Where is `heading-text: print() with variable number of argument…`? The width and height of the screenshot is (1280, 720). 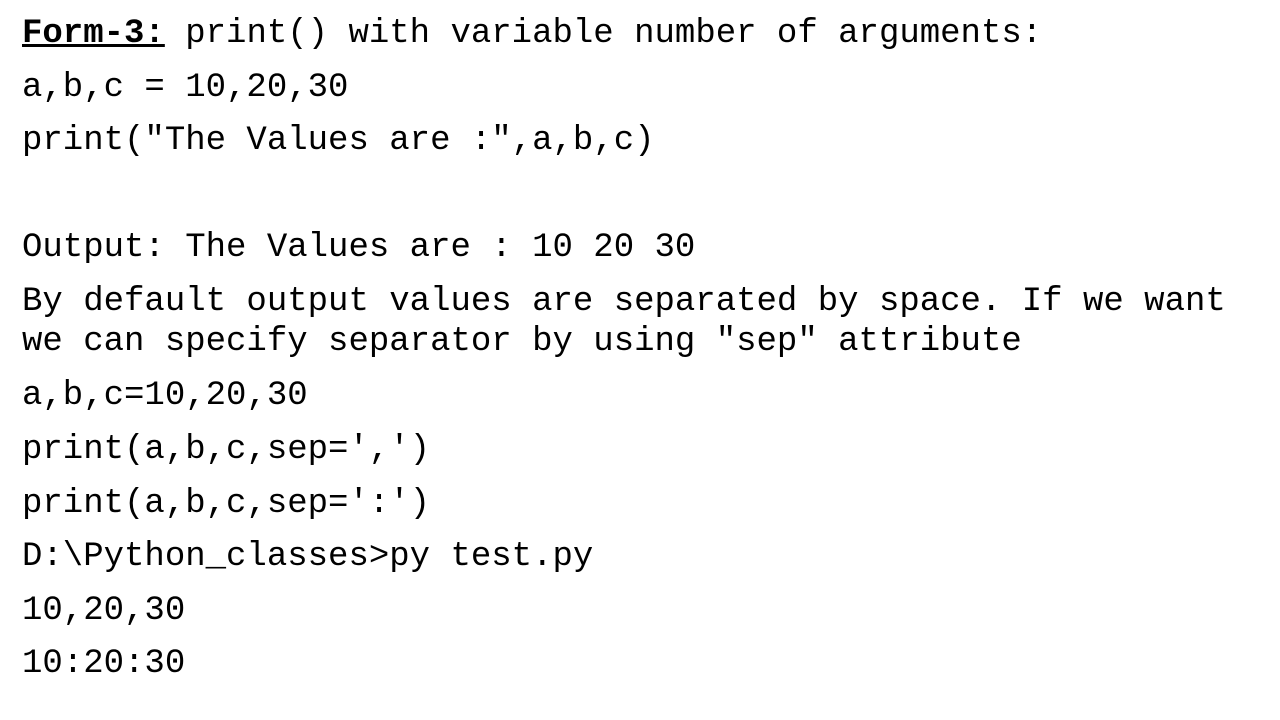 heading-text: print() with variable number of argument… is located at coordinates (603, 34).